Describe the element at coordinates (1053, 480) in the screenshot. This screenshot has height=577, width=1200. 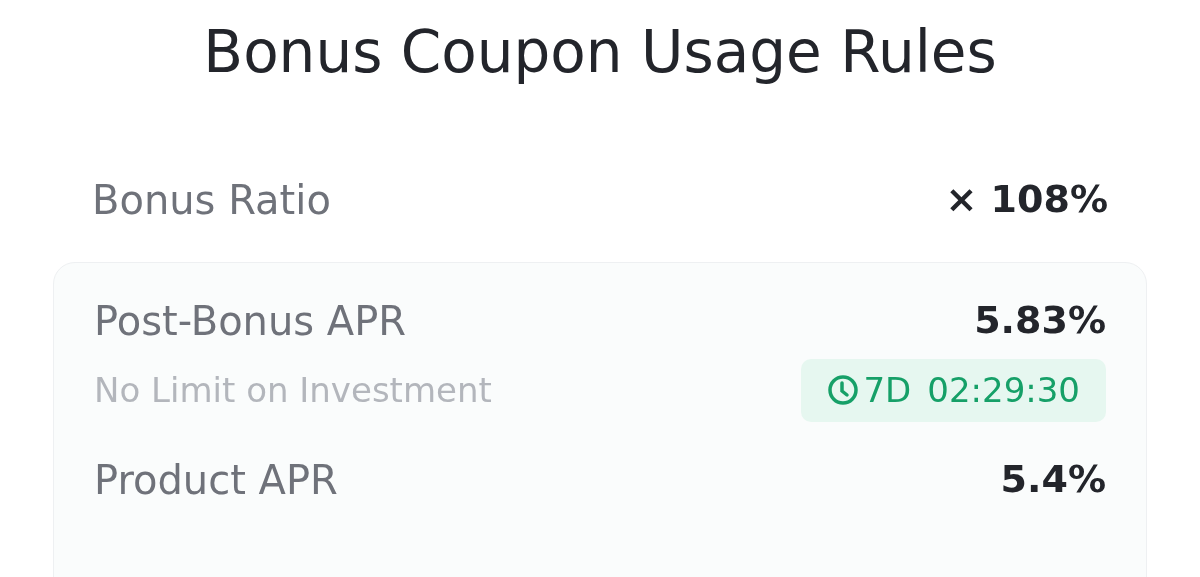
I see `apr-value: 5.4%` at that location.